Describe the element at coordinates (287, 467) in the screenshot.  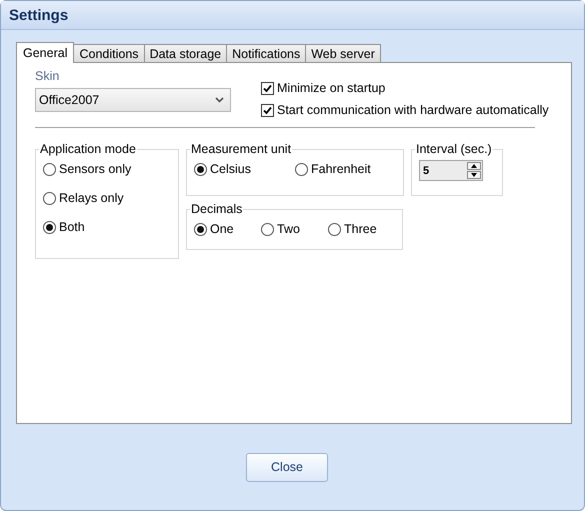
I see `close-button: Close` at that location.